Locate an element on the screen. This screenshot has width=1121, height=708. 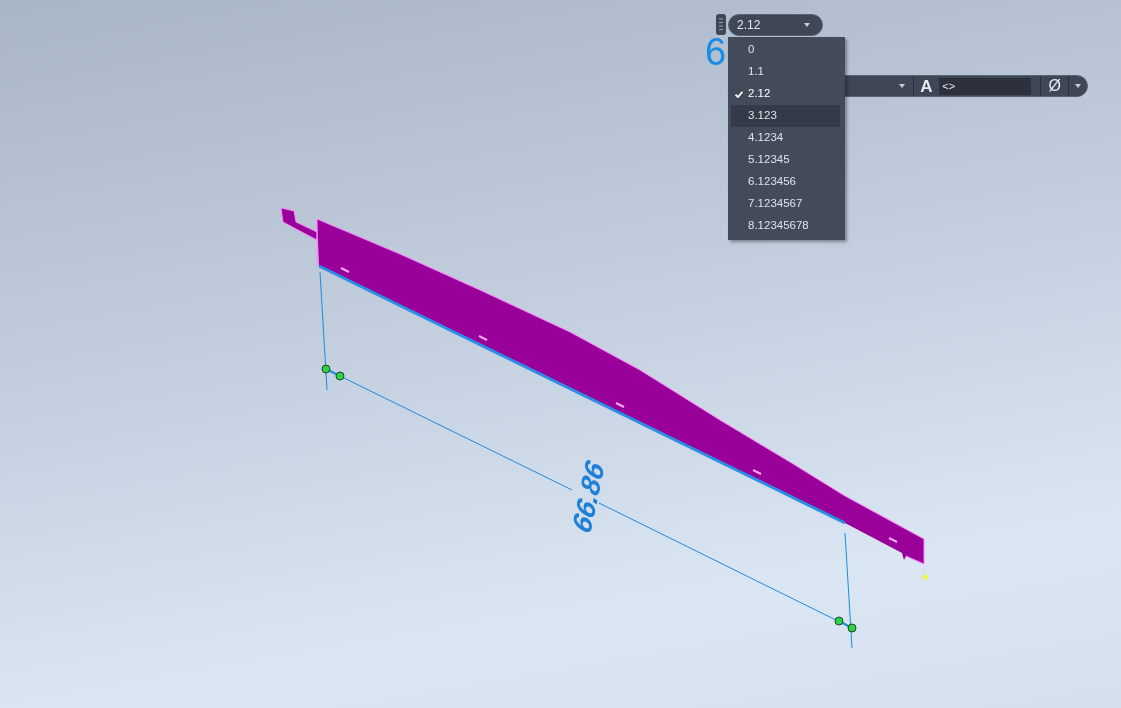
dimension-edit-value: 6 is located at coordinates (716, 52).